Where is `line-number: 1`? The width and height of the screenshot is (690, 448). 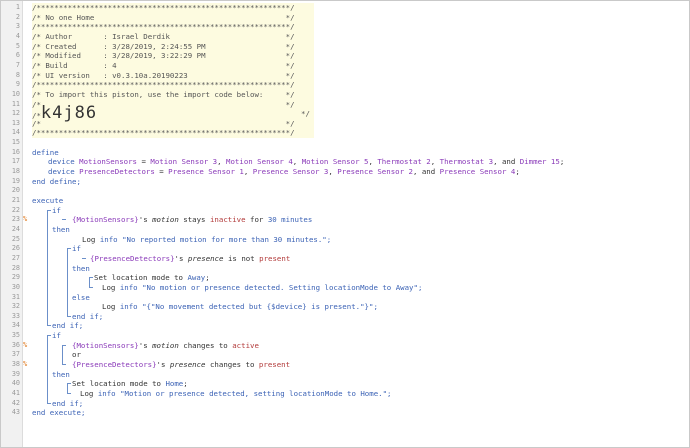
line-number: 1 is located at coordinates (17, 7).